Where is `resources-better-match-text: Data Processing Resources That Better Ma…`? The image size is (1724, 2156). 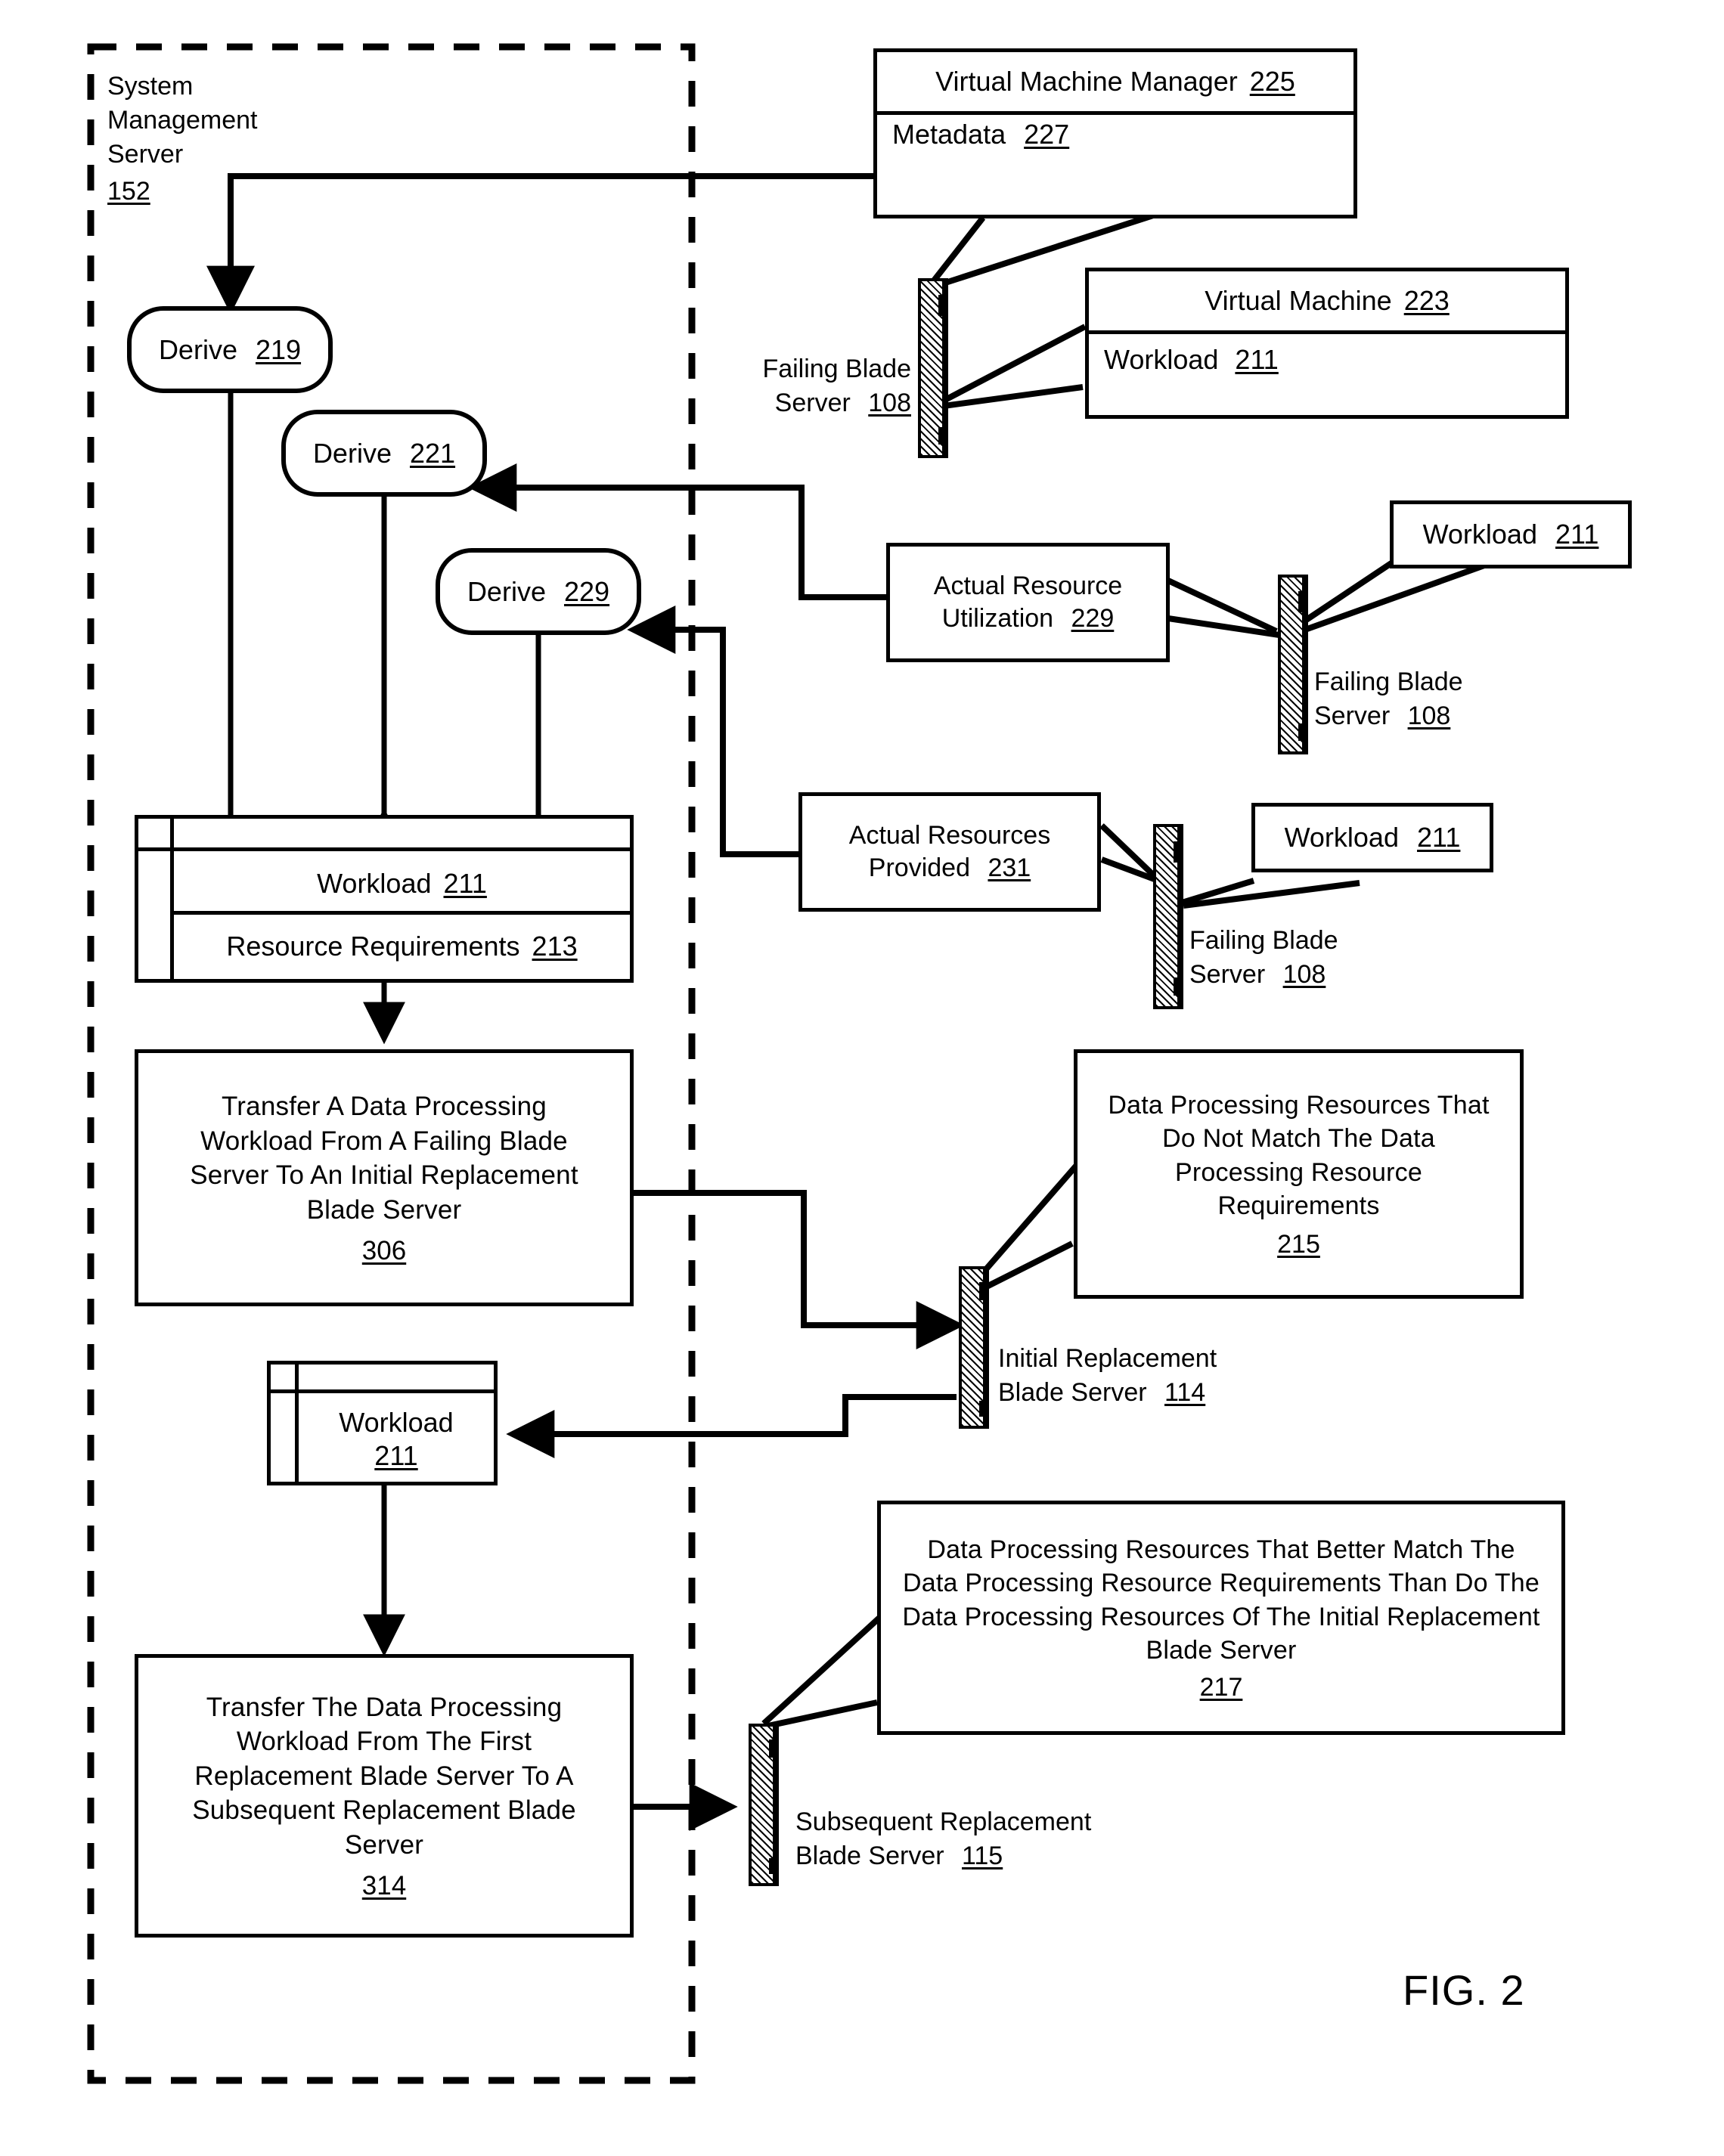 resources-better-match-text: Data Processing Resources That Better Ma… is located at coordinates (1225, 1600).